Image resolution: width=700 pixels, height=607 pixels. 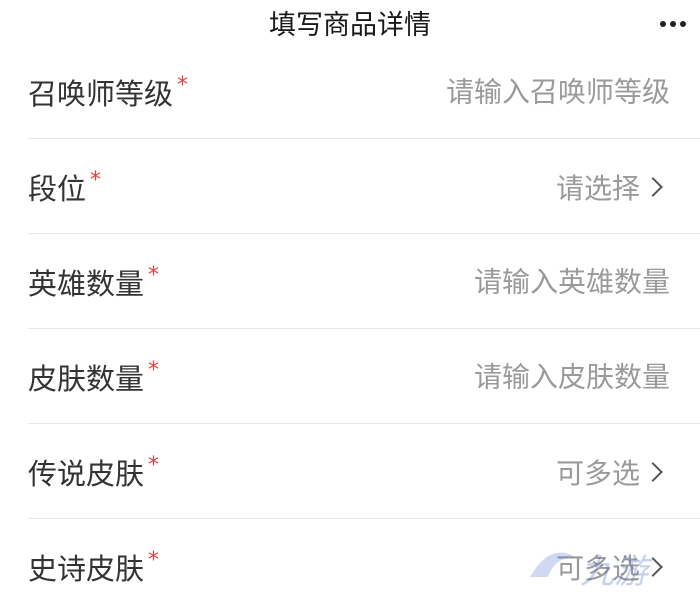 What do you see at coordinates (597, 473) in the screenshot?
I see `legendary-skins-select-value: 可多选` at bounding box center [597, 473].